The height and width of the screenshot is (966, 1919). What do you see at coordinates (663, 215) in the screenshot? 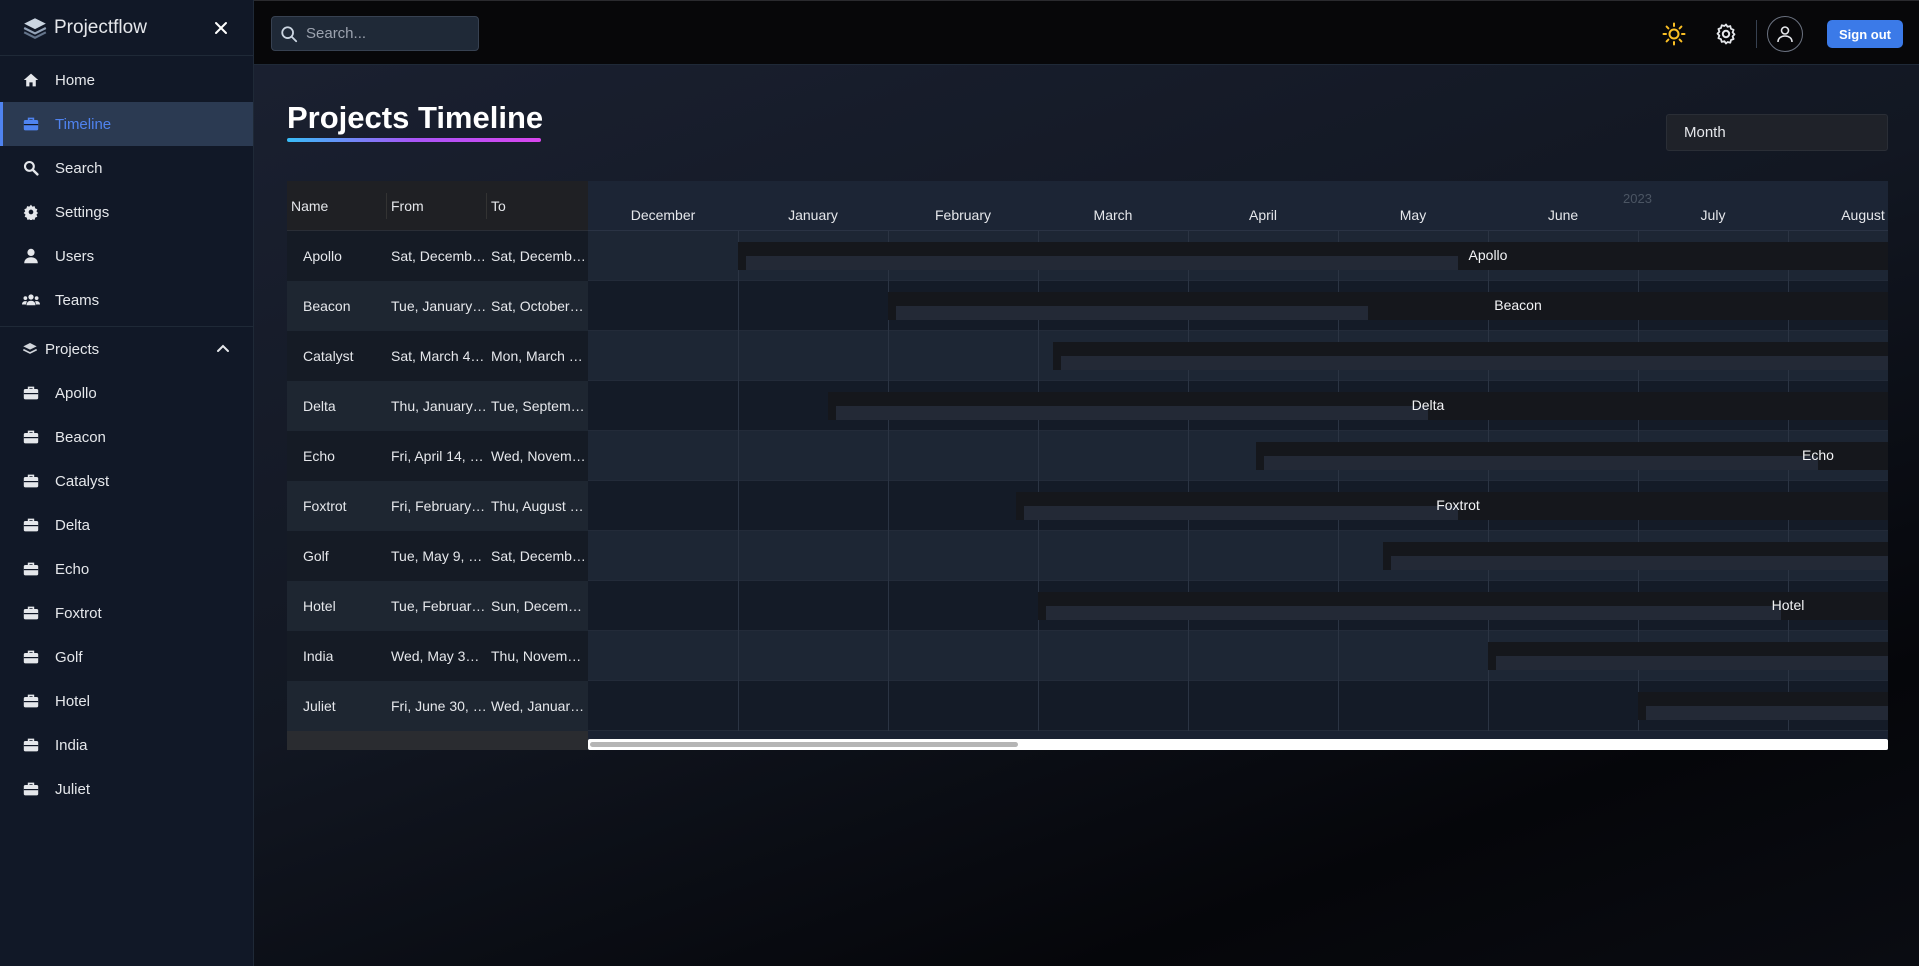
I see `month-label: December` at bounding box center [663, 215].